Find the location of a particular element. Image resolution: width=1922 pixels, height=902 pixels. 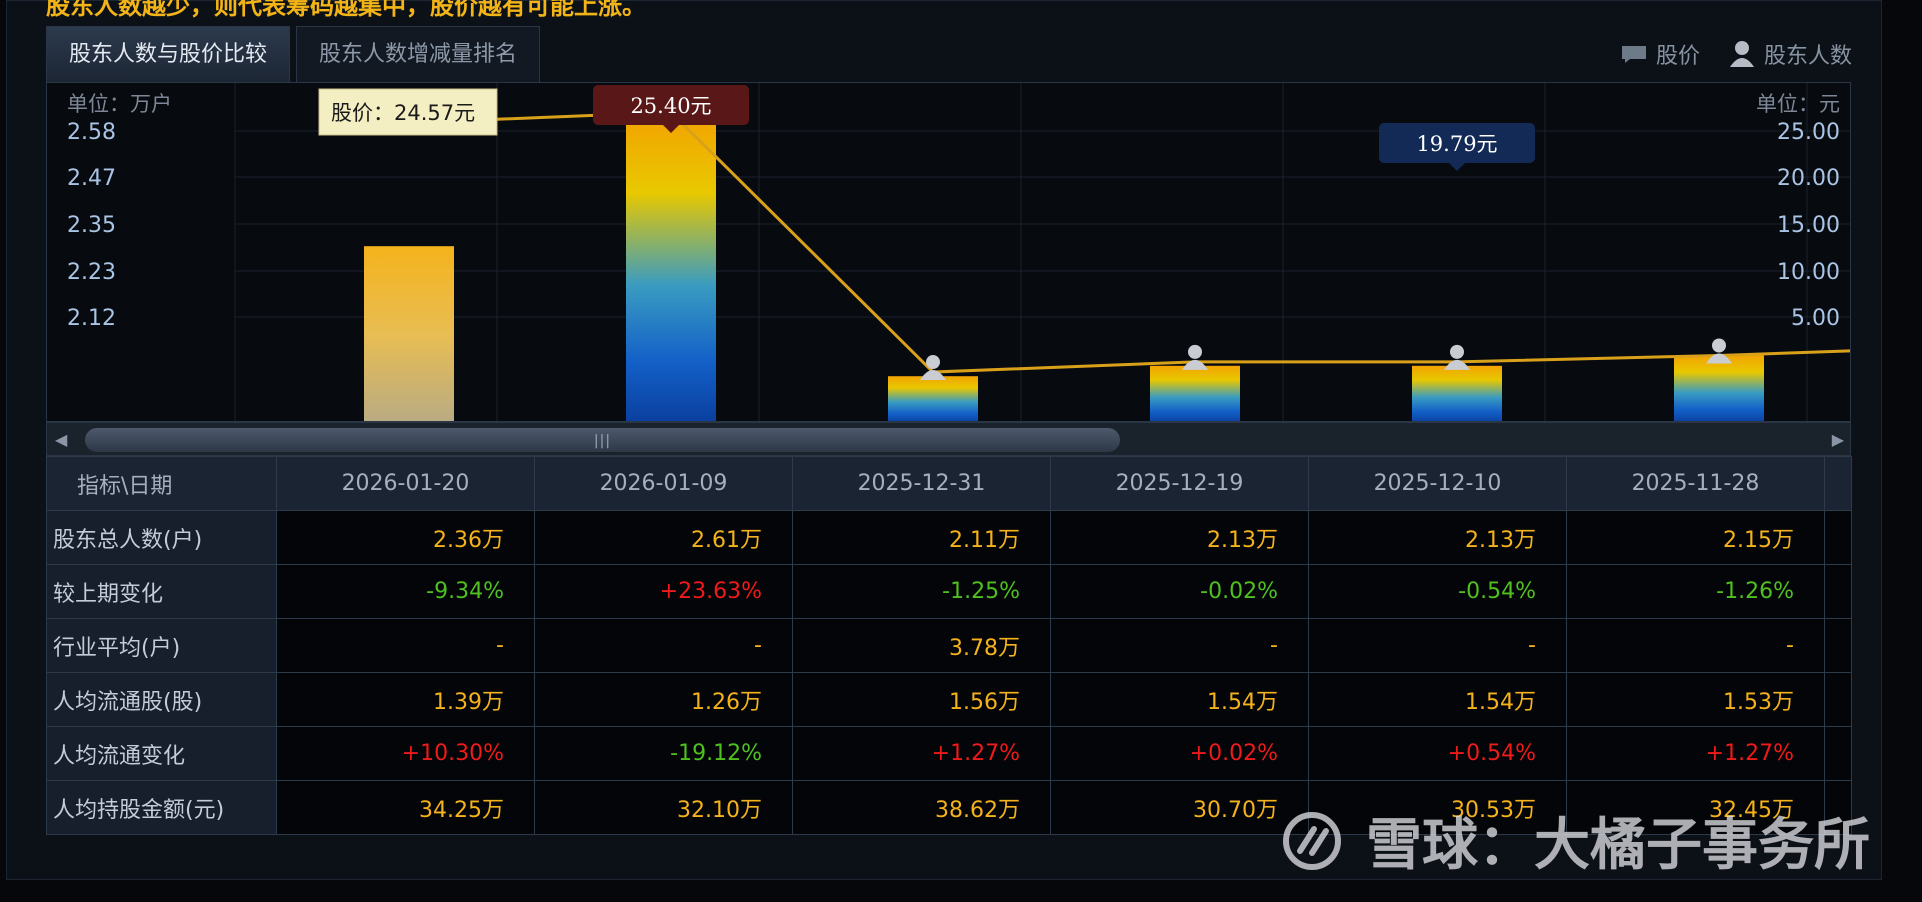

chart-scrollbar: ◀ ||| ▶ is located at coordinates (948, 439).